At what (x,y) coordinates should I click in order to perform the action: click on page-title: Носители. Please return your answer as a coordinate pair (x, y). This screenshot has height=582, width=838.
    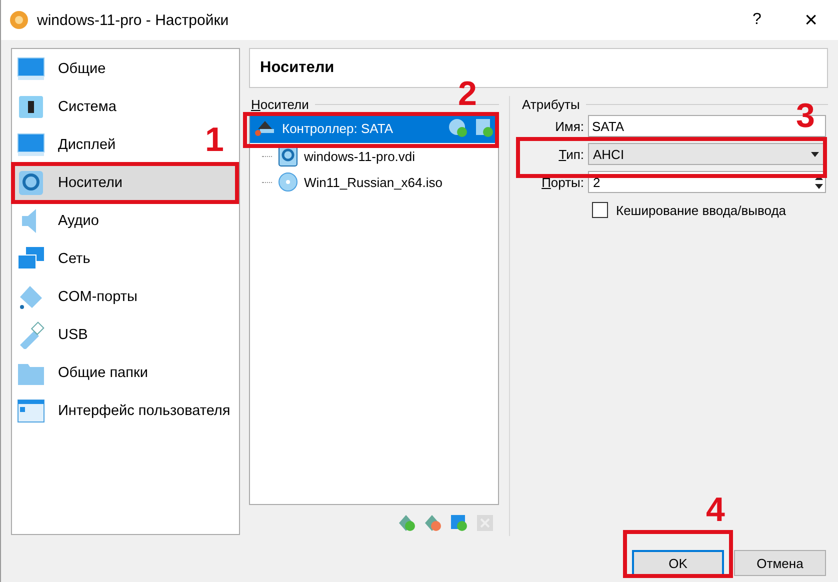
    Looking at the image, I should click on (297, 68).